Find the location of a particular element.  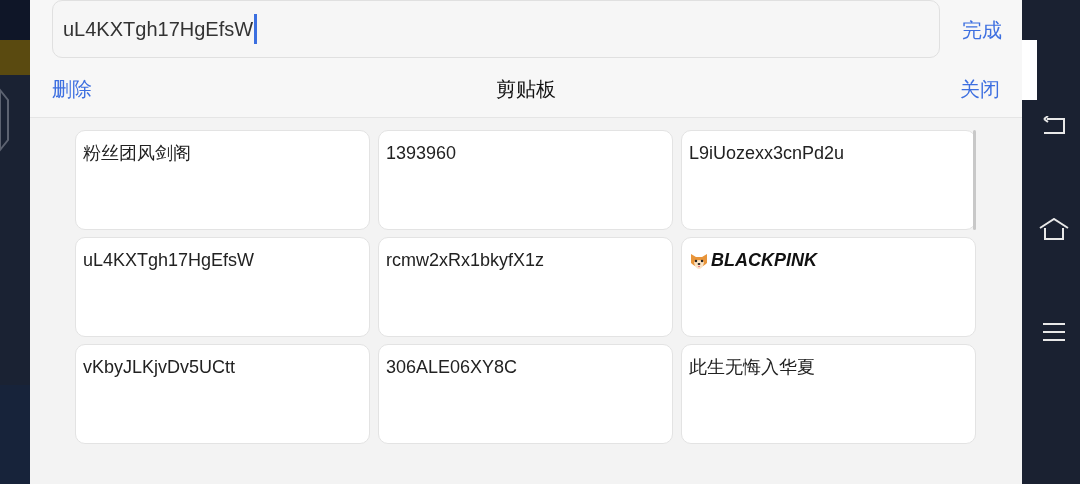

clip-card: uL4KXTgh17HgEfsW is located at coordinates (222, 287).